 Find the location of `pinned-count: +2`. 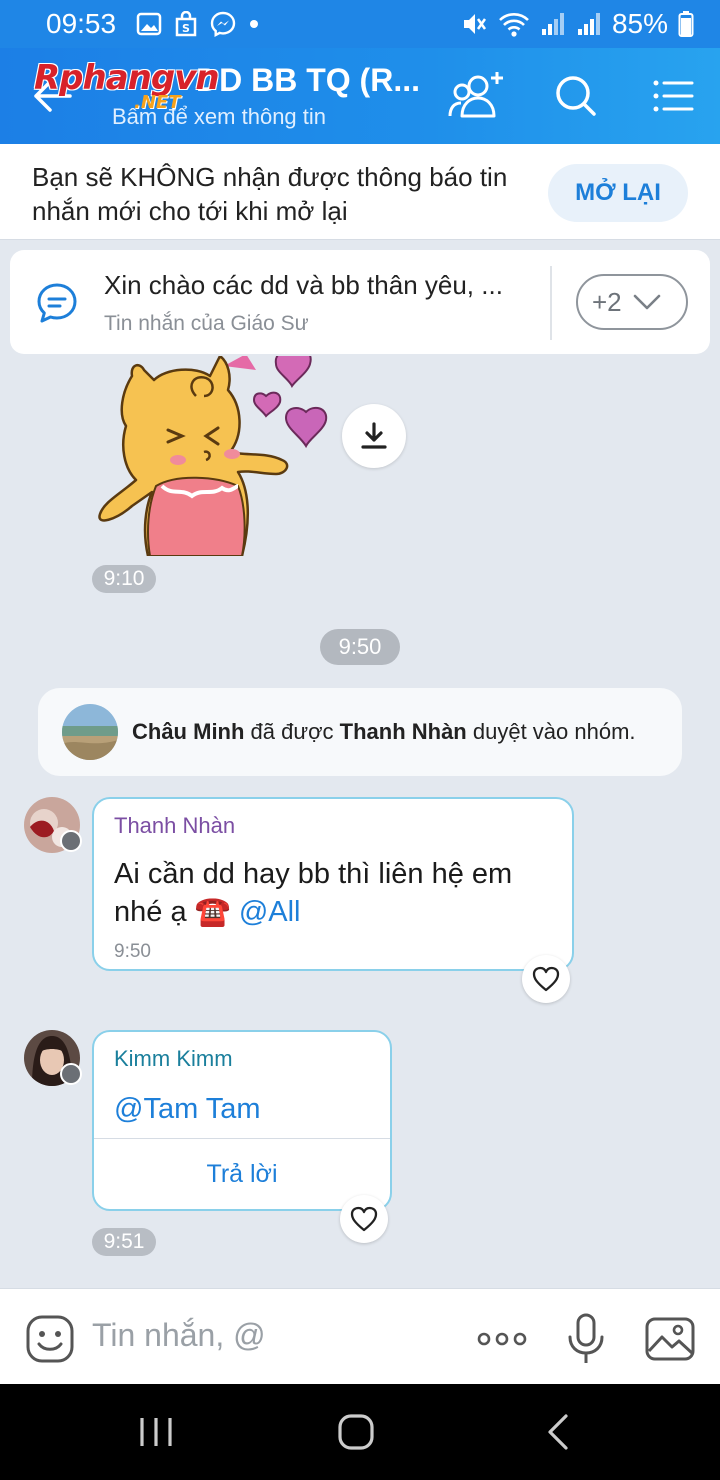

pinned-count: +2 is located at coordinates (607, 301).